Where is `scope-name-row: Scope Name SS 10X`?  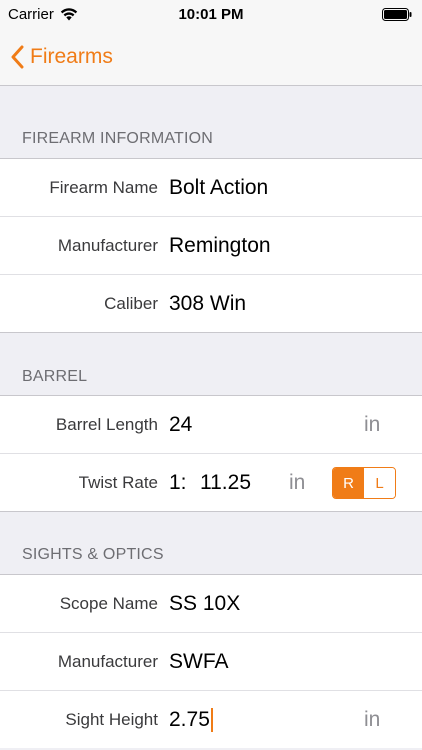
scope-name-row: Scope Name SS 10X is located at coordinates (211, 604).